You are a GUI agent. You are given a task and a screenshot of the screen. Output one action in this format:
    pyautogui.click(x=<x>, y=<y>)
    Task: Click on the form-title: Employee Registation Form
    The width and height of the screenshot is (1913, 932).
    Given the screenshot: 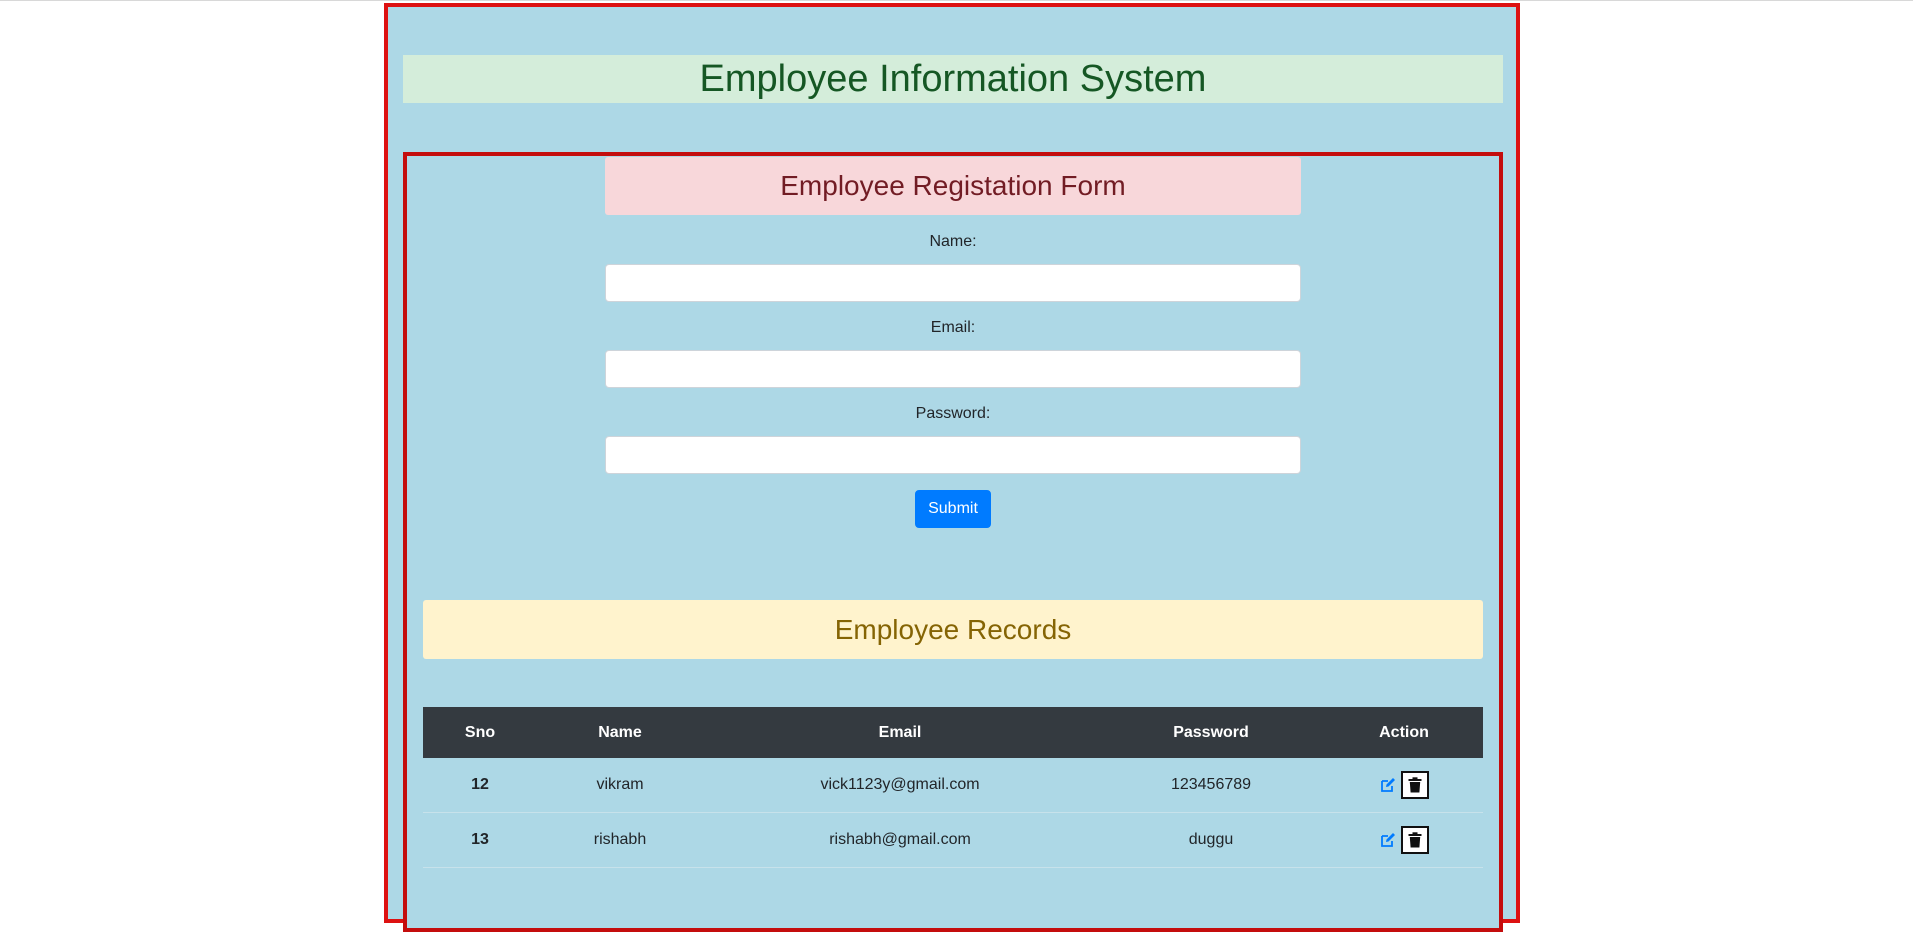 What is the action you would take?
    pyautogui.click(x=953, y=186)
    